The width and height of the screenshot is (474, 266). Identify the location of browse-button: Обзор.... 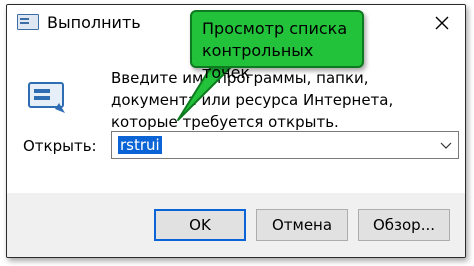
(404, 225).